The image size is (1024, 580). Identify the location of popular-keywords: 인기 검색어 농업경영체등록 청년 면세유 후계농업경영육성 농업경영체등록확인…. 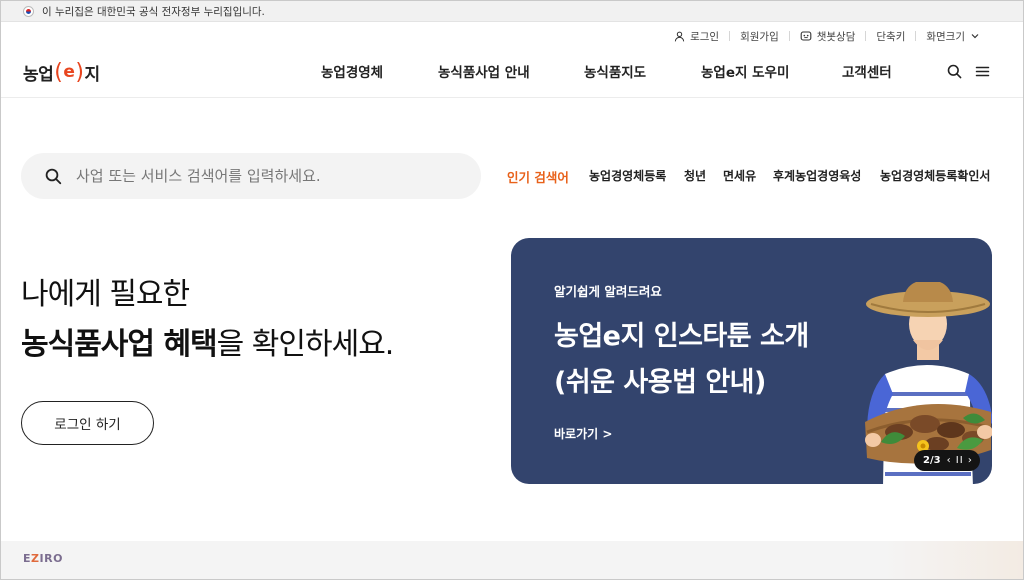
(512, 177).